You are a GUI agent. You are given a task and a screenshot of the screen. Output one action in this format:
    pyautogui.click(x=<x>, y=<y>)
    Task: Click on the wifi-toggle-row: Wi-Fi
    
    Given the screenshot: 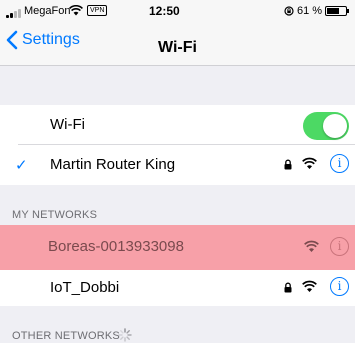 What is the action you would take?
    pyautogui.click(x=177, y=125)
    